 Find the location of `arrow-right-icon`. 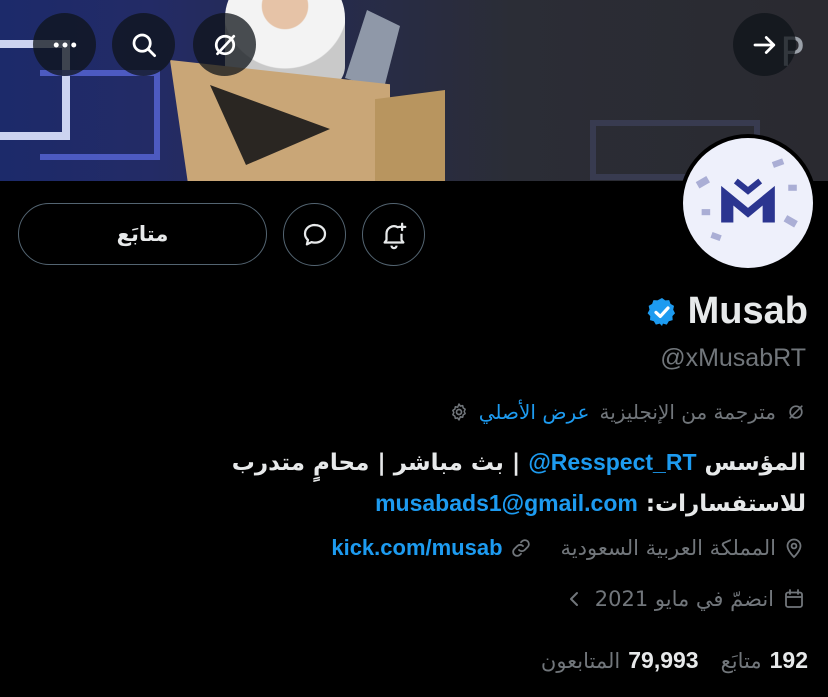

arrow-right-icon is located at coordinates (764, 44).